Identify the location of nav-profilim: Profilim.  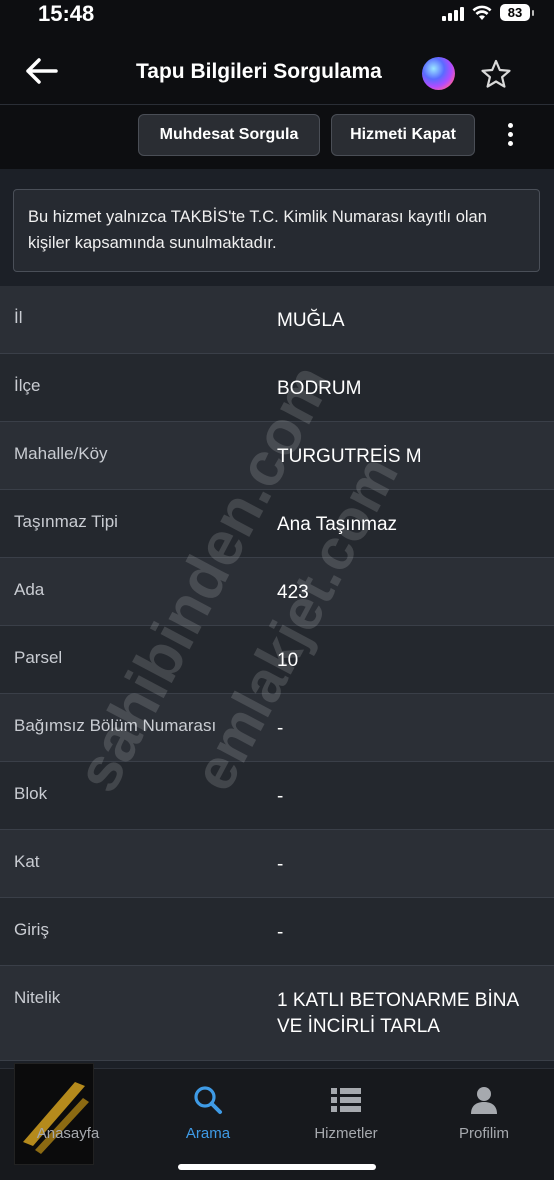
(484, 1109).